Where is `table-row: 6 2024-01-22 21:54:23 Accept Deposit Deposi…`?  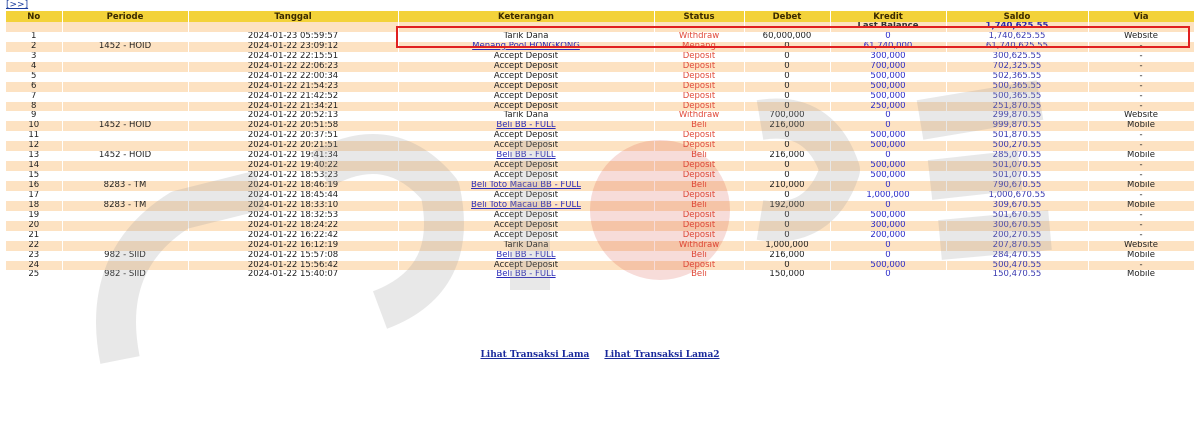
table-row: 6 2024-01-22 21:54:23 Accept Deposit Deposi… is located at coordinates (600, 86).